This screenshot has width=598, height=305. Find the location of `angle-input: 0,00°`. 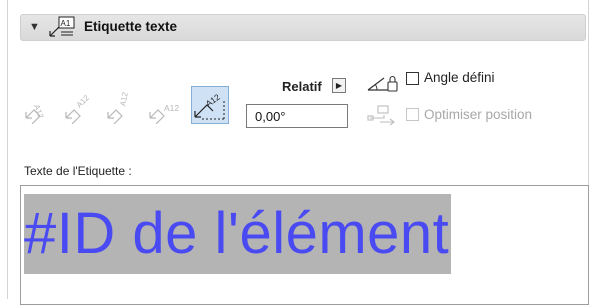

angle-input: 0,00° is located at coordinates (297, 116).